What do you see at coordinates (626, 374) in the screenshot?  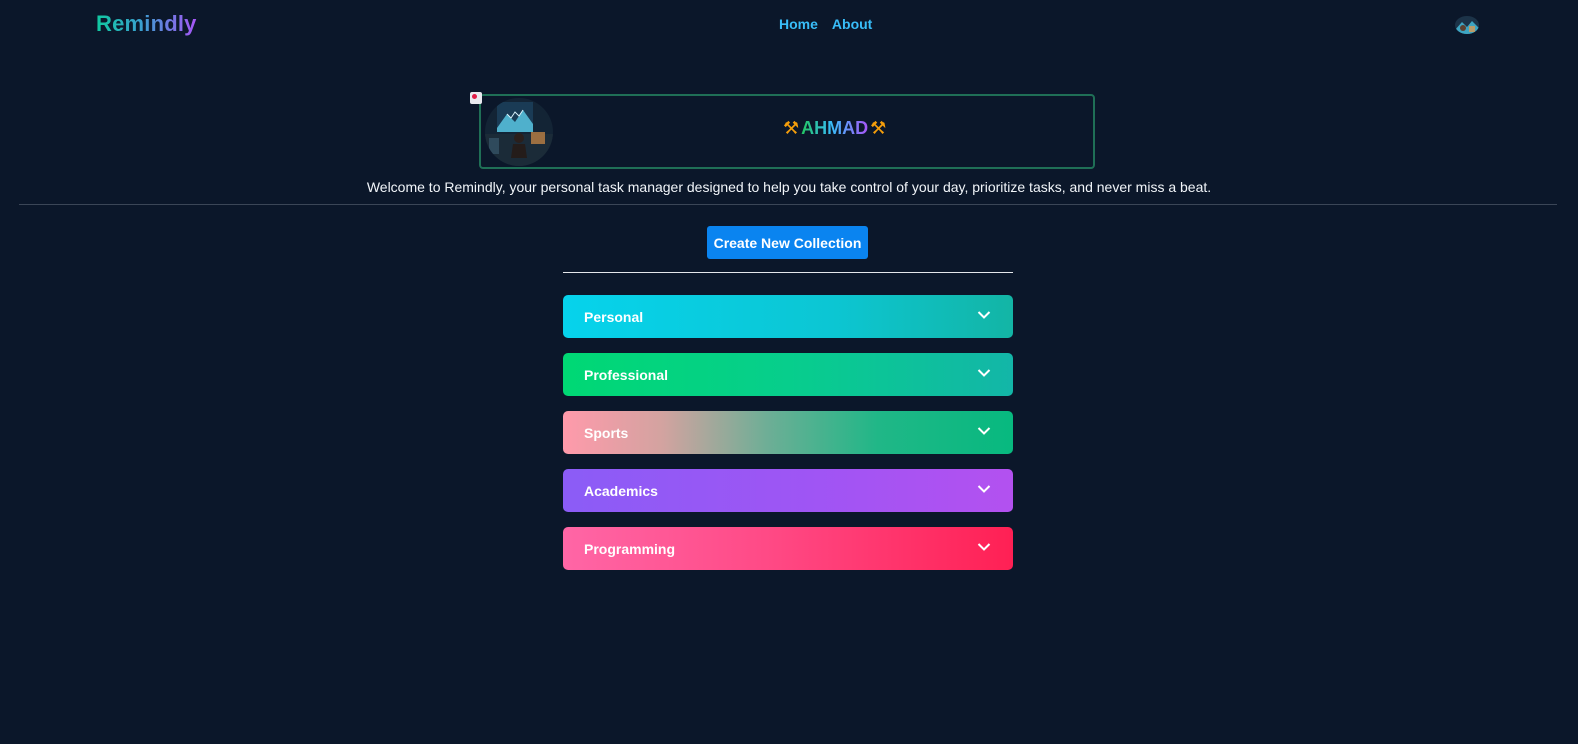 I see `collection-label: Professional` at bounding box center [626, 374].